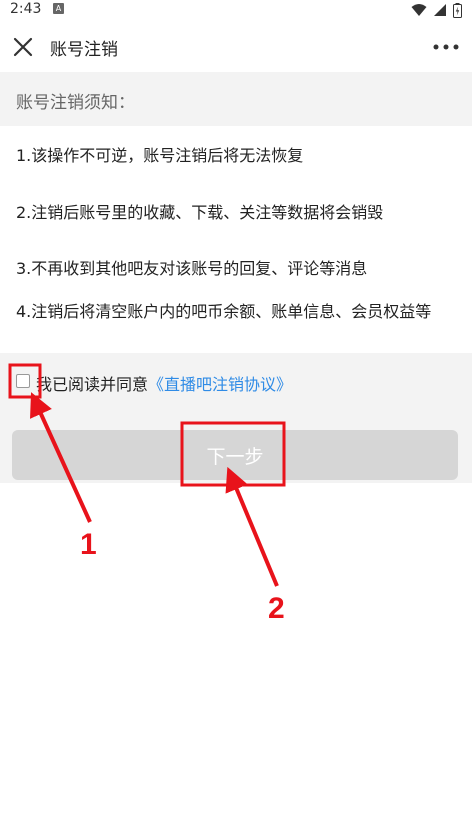 This screenshot has width=472, height=835. I want to click on agree-text: 我已阅读并同意, so click(92, 384).